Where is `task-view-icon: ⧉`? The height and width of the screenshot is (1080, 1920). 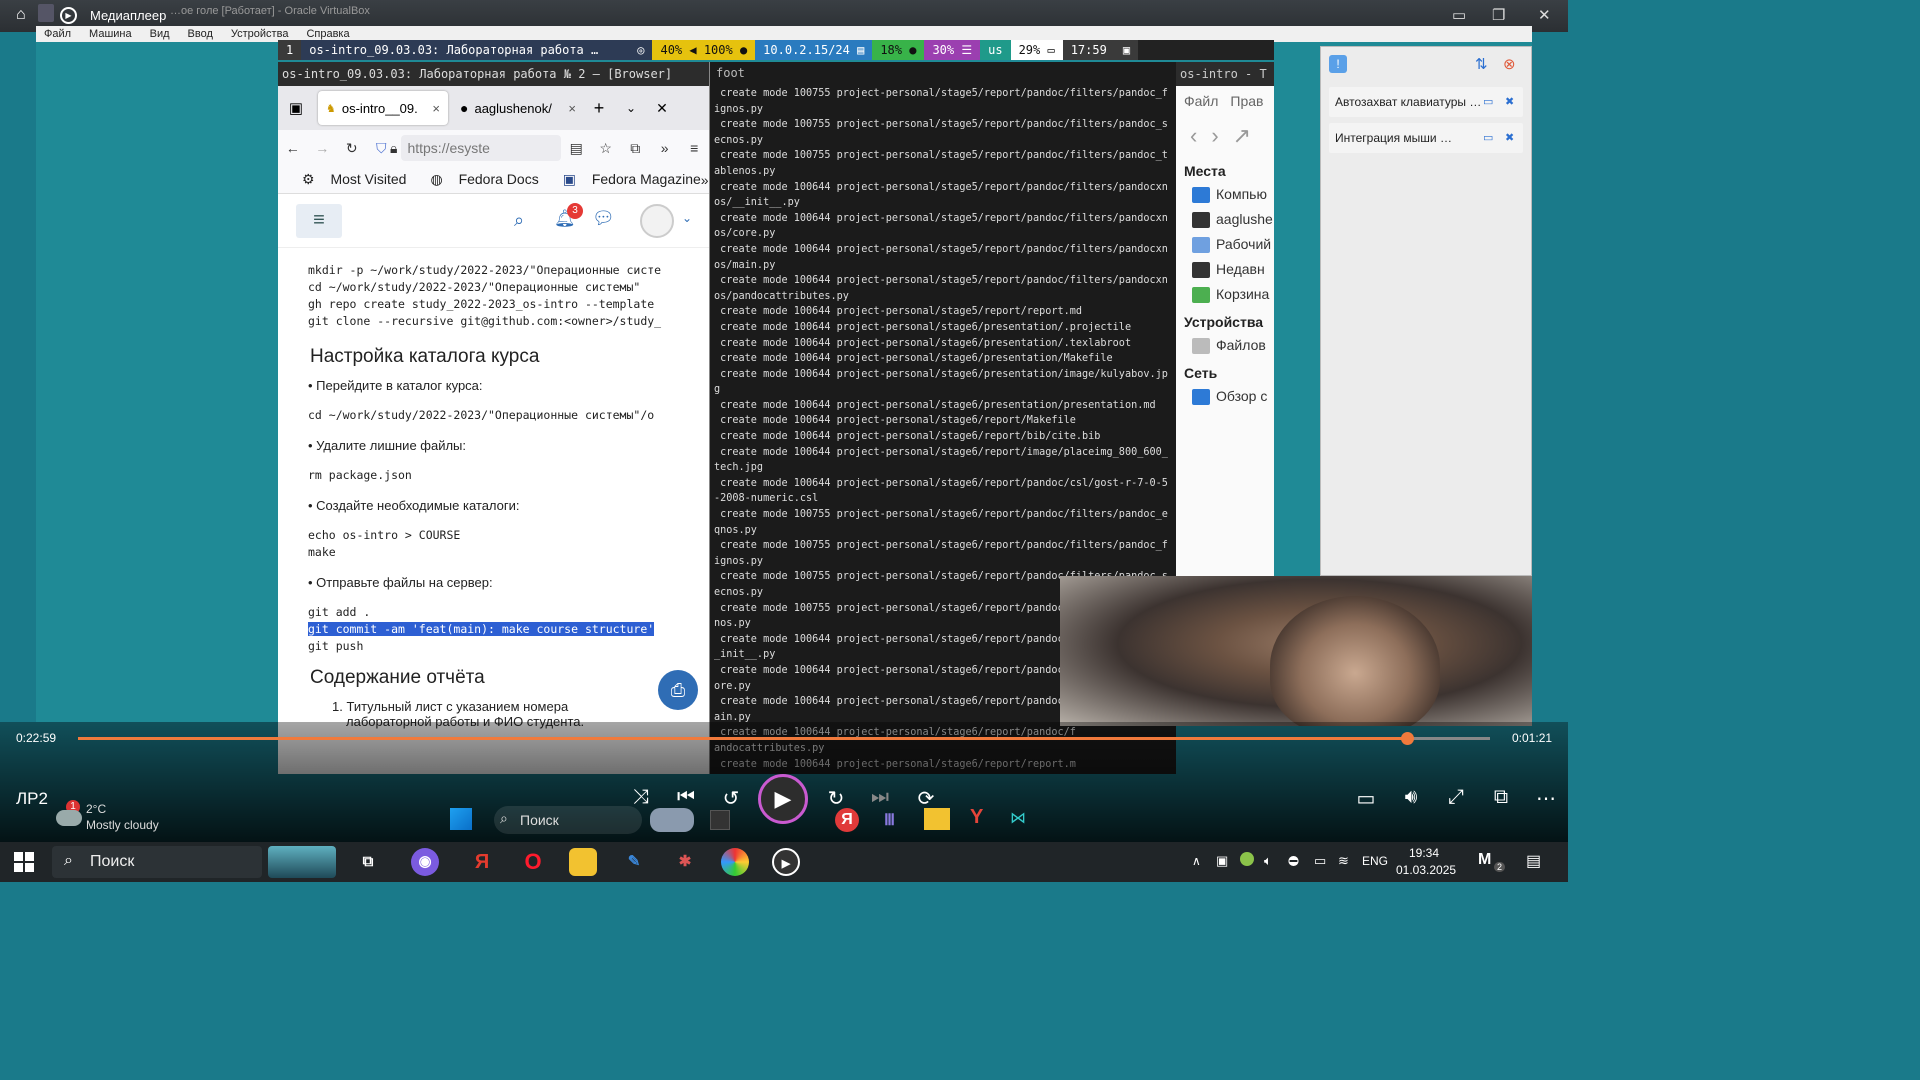
task-view-icon: ⧉ is located at coordinates (368, 862).